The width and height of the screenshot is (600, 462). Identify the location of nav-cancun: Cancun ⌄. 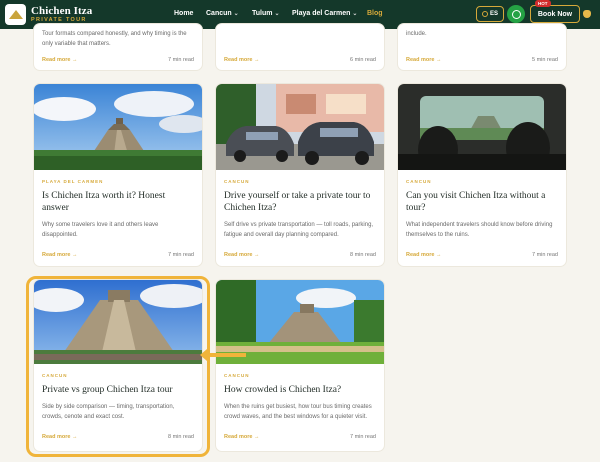
(222, 13).